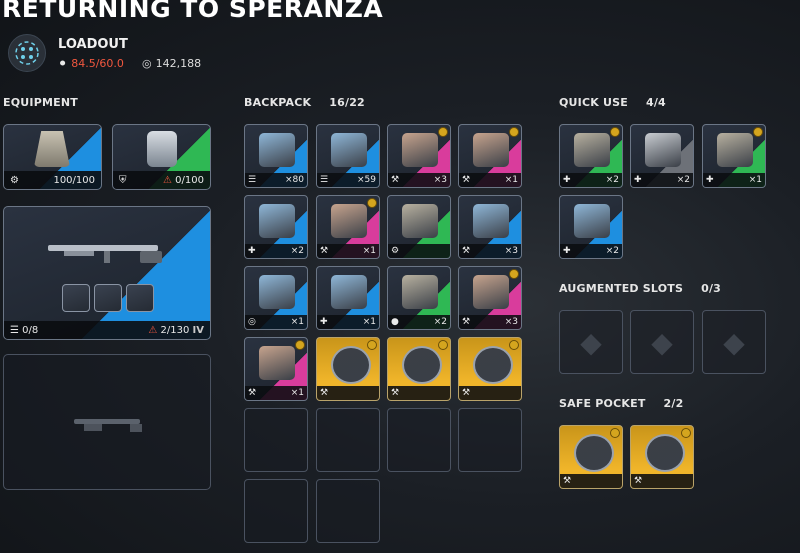  I want to click on item-footer: ⚒ ×1, so click(276, 393).